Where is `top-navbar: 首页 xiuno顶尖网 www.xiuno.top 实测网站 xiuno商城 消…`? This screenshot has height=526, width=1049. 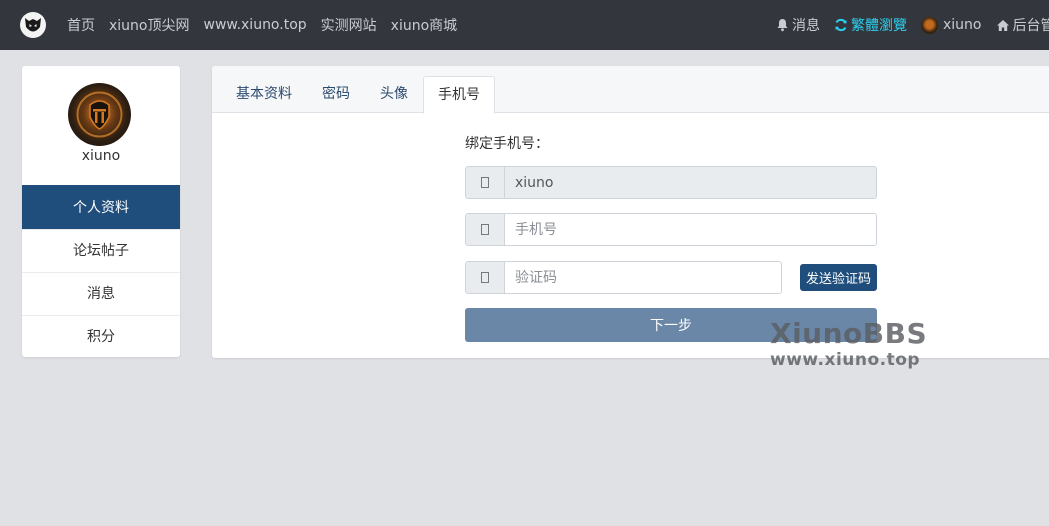
top-navbar: 首页 xiuno顶尖网 www.xiuno.top 实测网站 xiuno商城 消… is located at coordinates (524, 25).